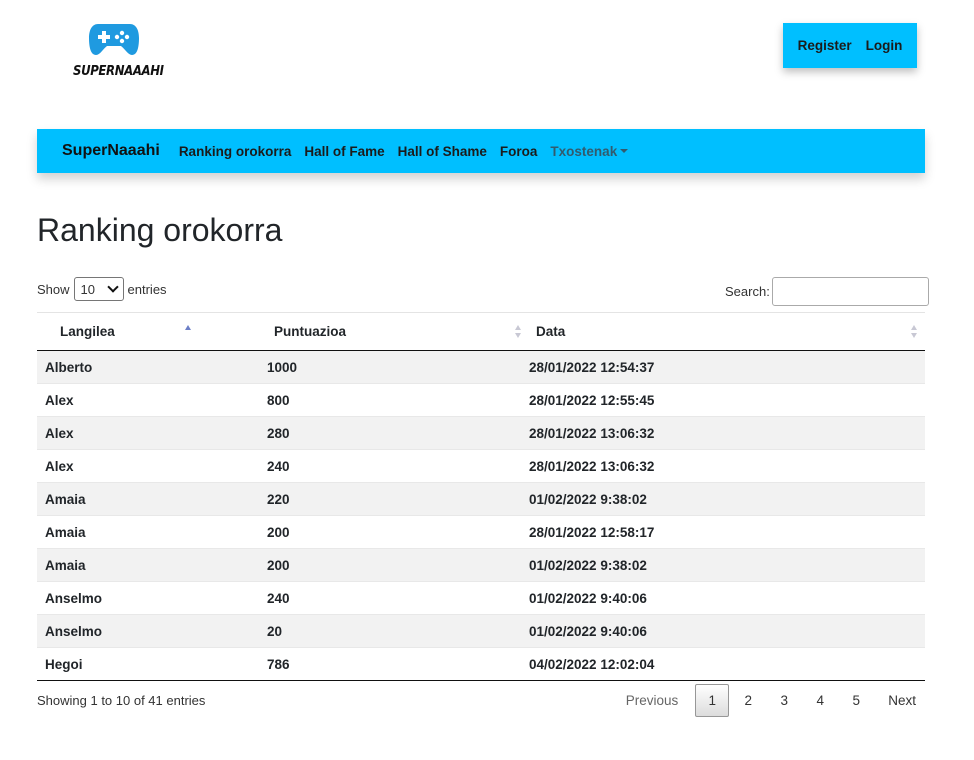 Image resolution: width=974 pixels, height=760 pixels. What do you see at coordinates (189, 332) in the screenshot?
I see `sort-ascending-icon` at bounding box center [189, 332].